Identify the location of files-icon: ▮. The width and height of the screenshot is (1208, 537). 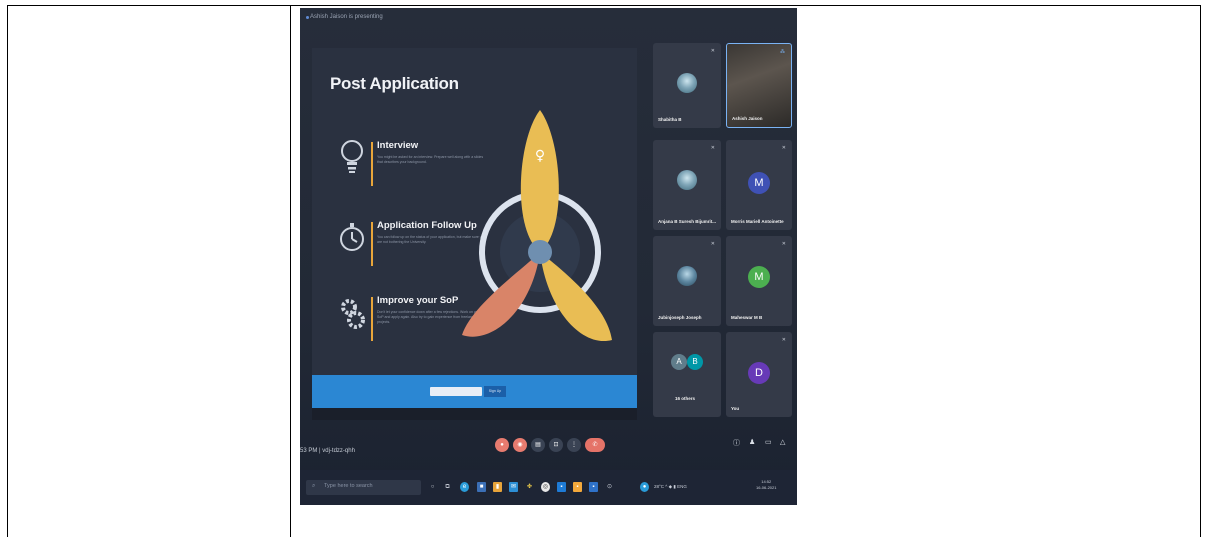
(497, 487).